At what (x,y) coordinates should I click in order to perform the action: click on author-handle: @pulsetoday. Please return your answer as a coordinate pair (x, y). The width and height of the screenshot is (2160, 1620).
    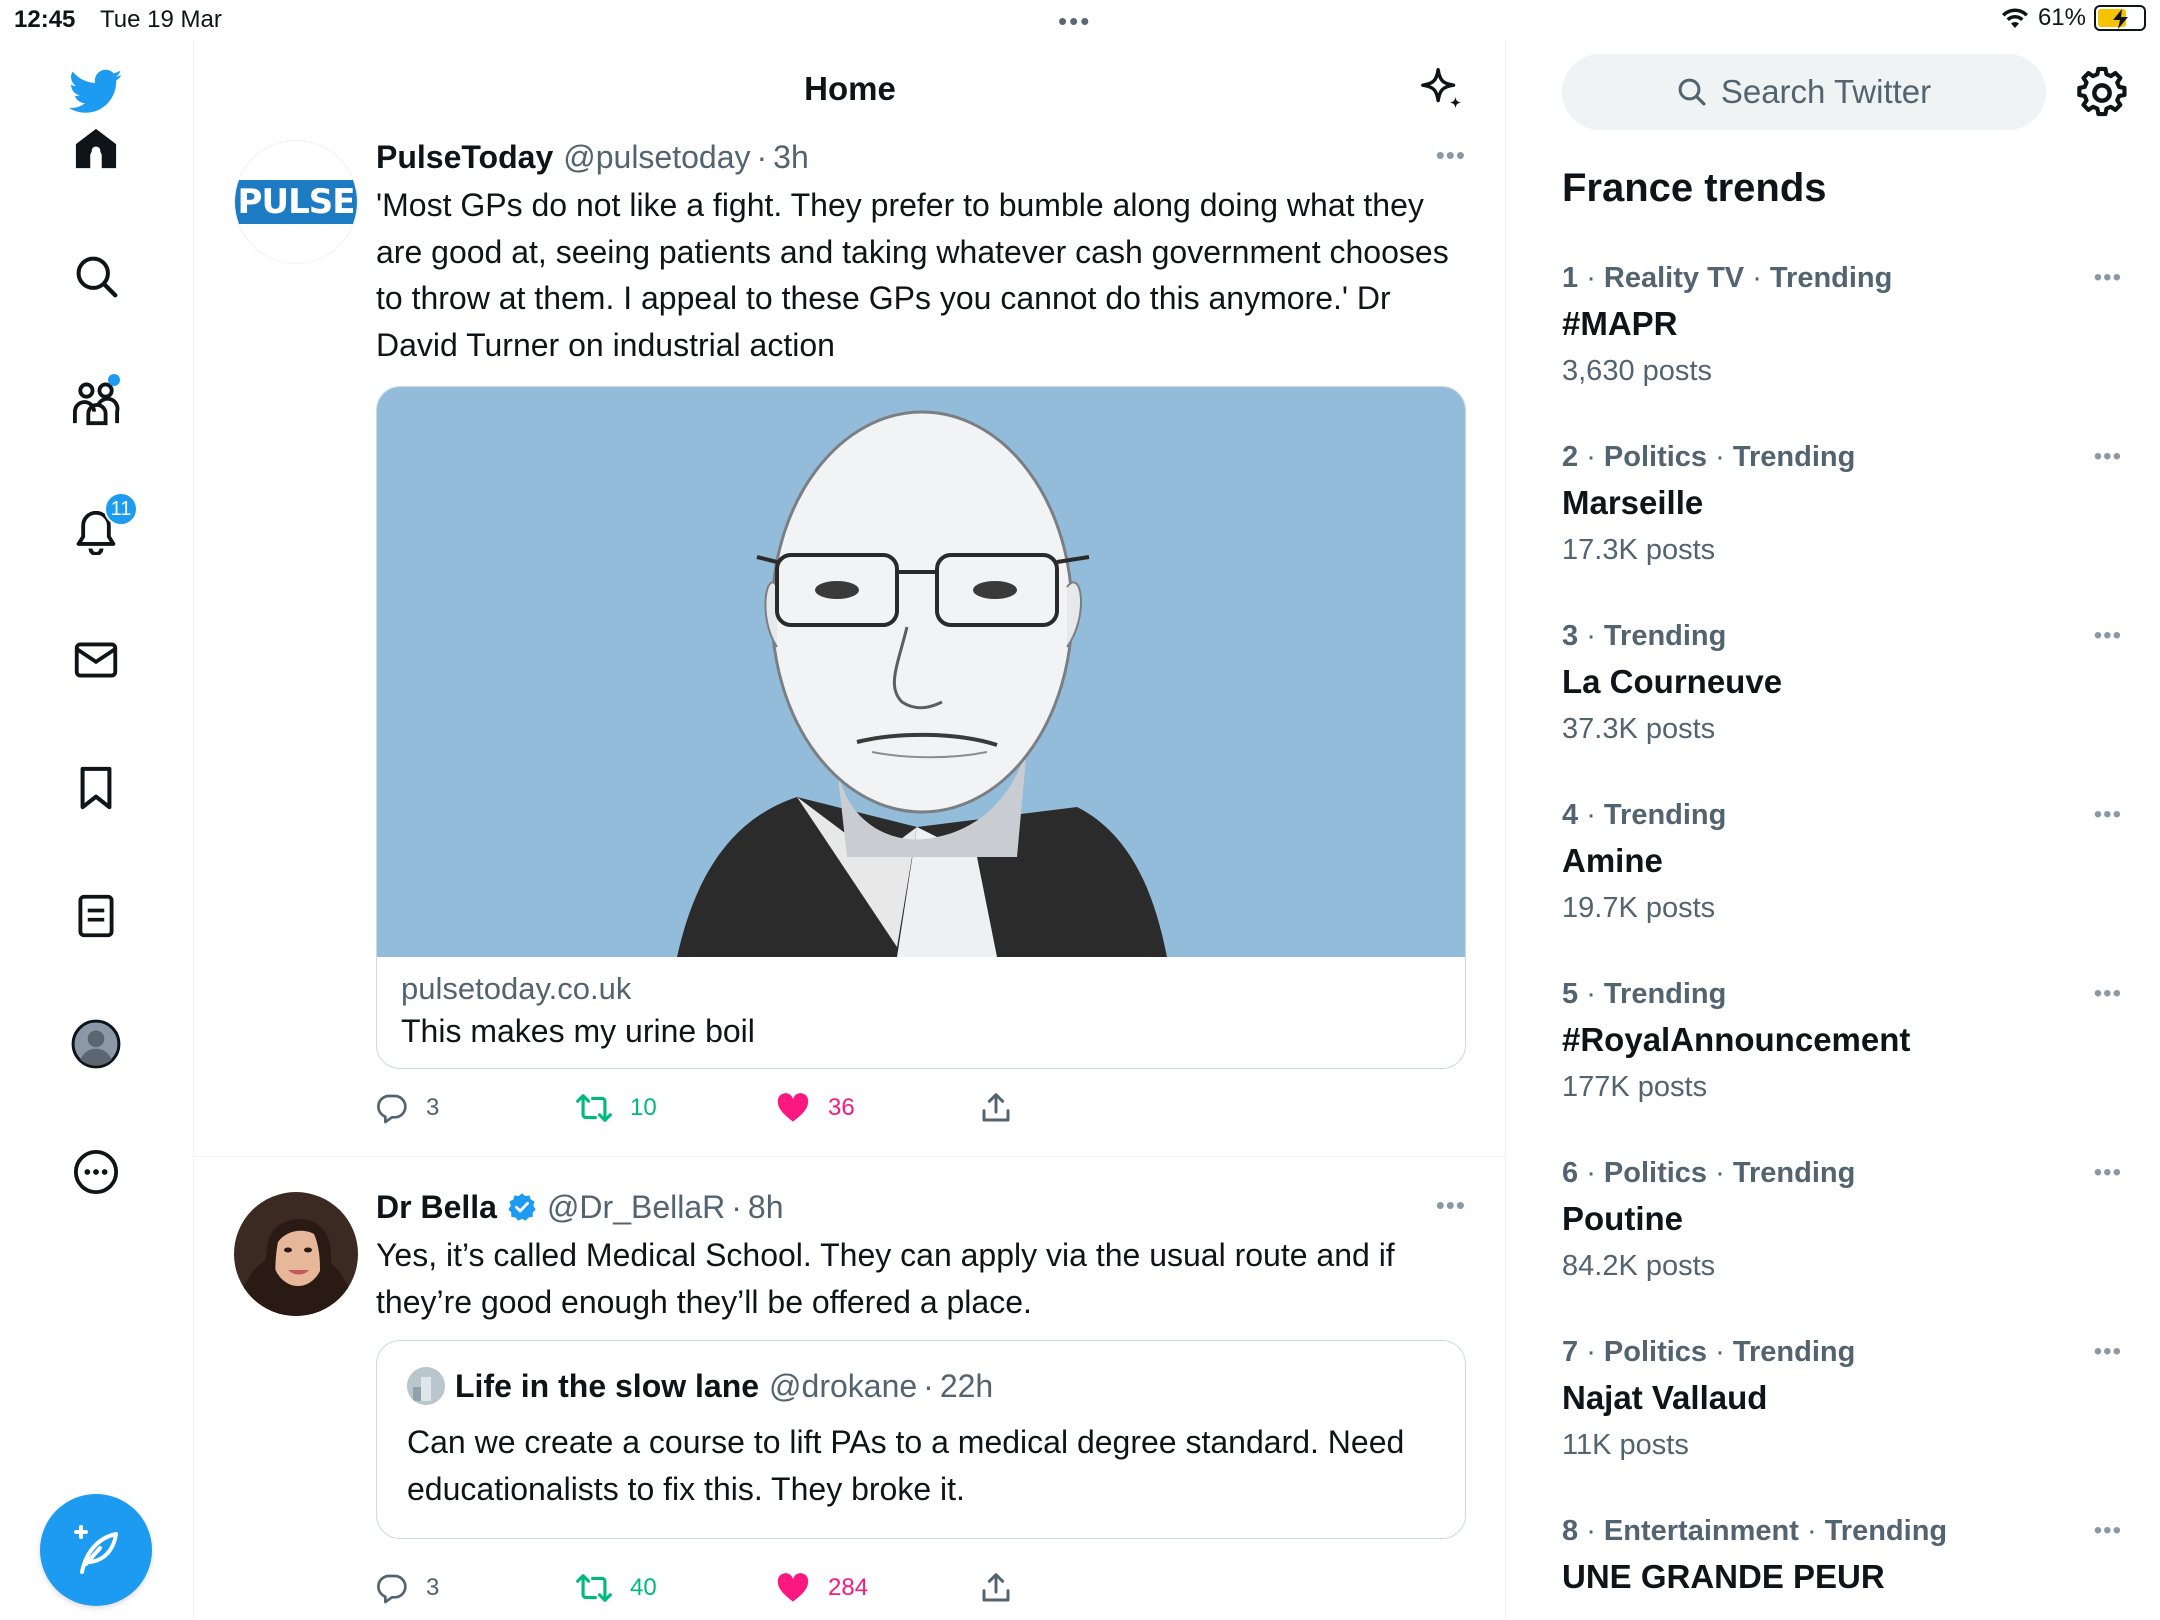
    Looking at the image, I should click on (656, 157).